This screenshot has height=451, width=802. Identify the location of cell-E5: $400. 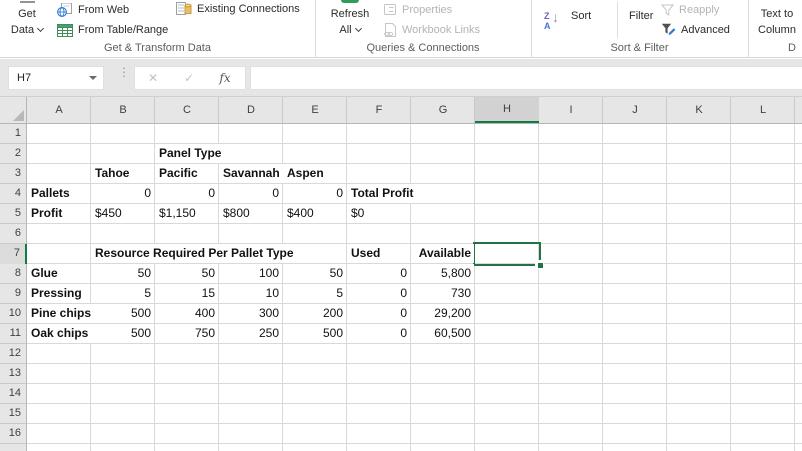
(300, 213).